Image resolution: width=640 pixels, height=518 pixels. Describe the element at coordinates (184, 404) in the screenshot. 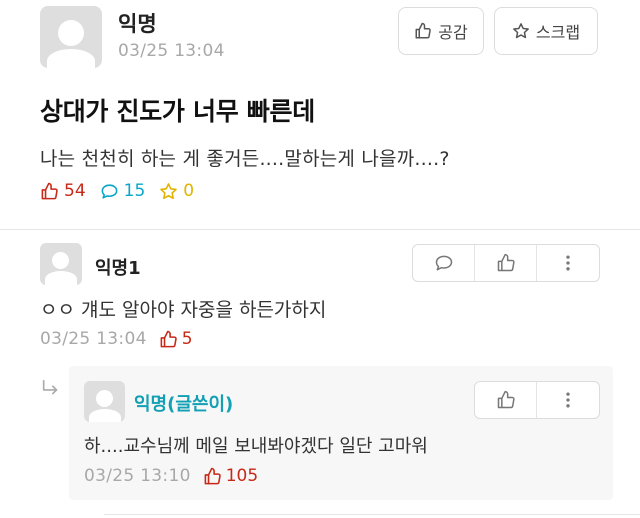

I see `reply-author: 익명(글쓴이)` at that location.